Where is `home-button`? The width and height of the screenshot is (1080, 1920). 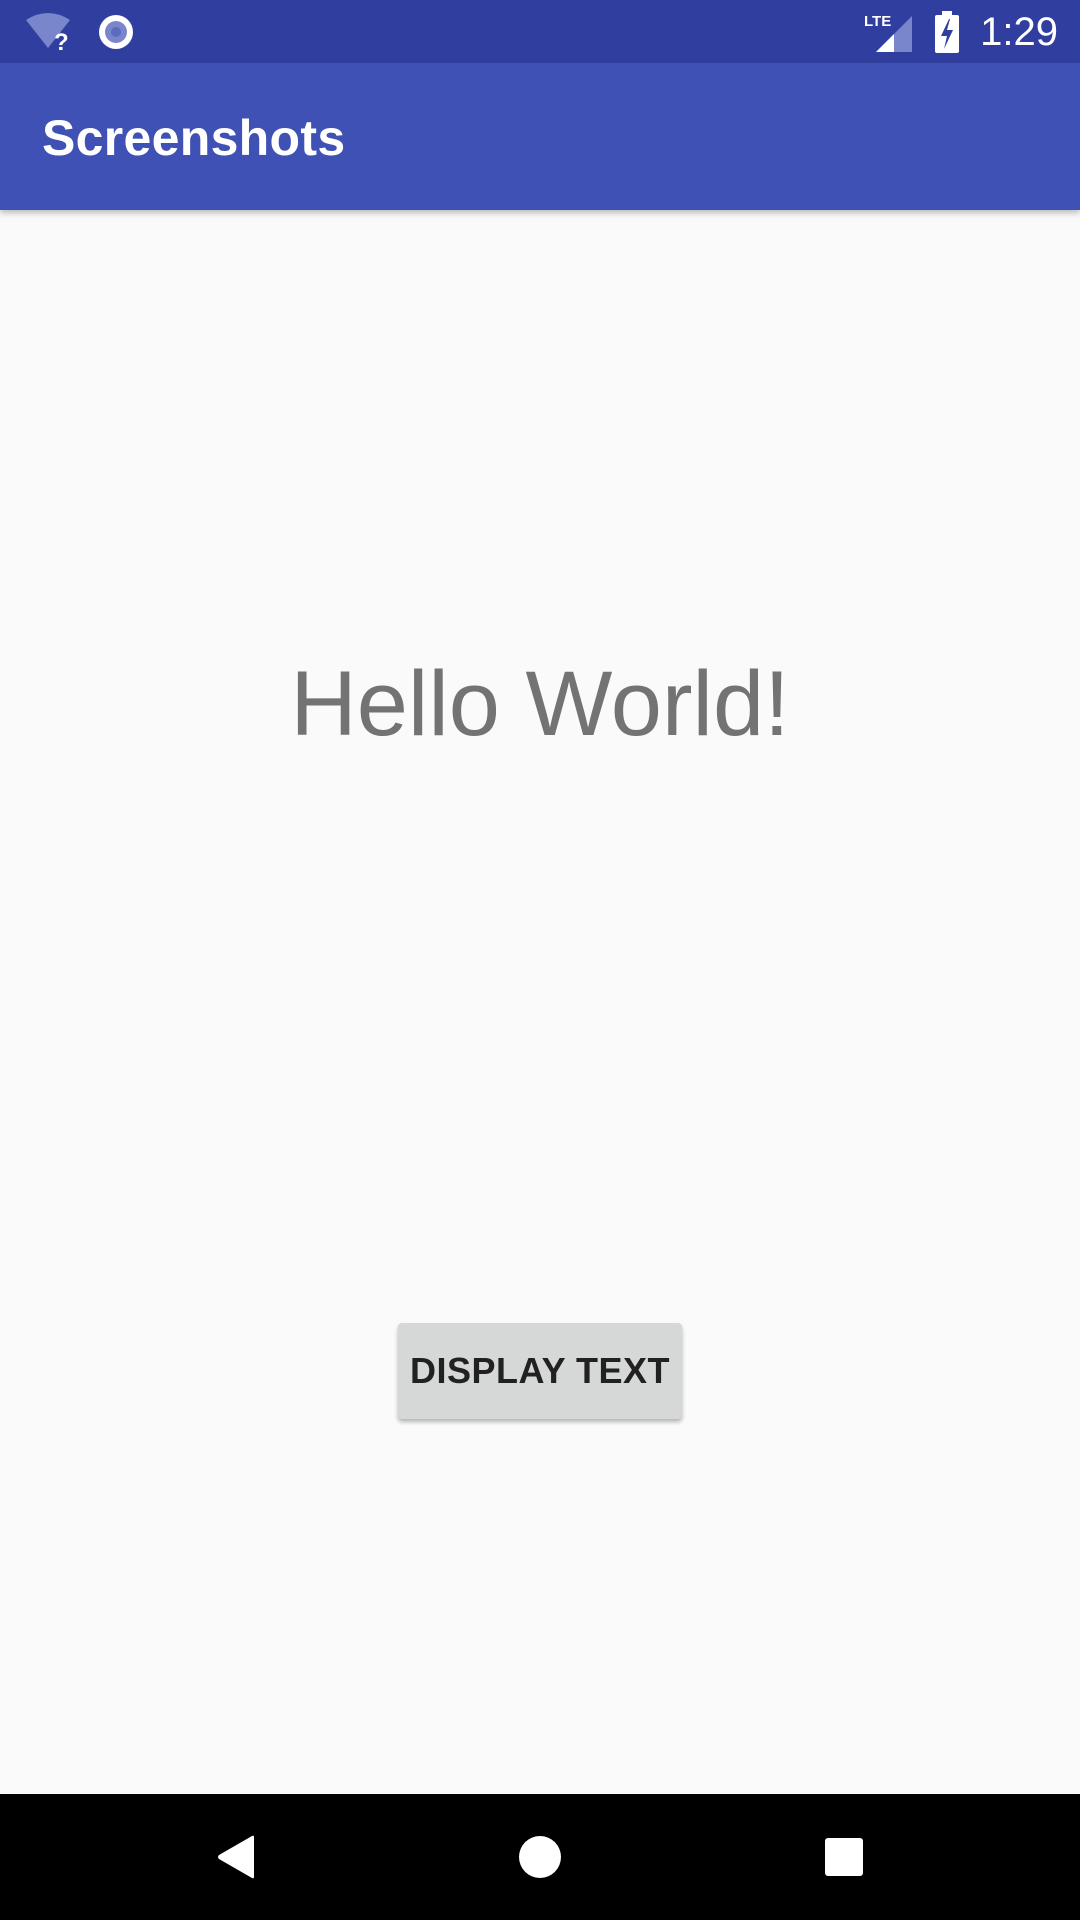 home-button is located at coordinates (540, 1857).